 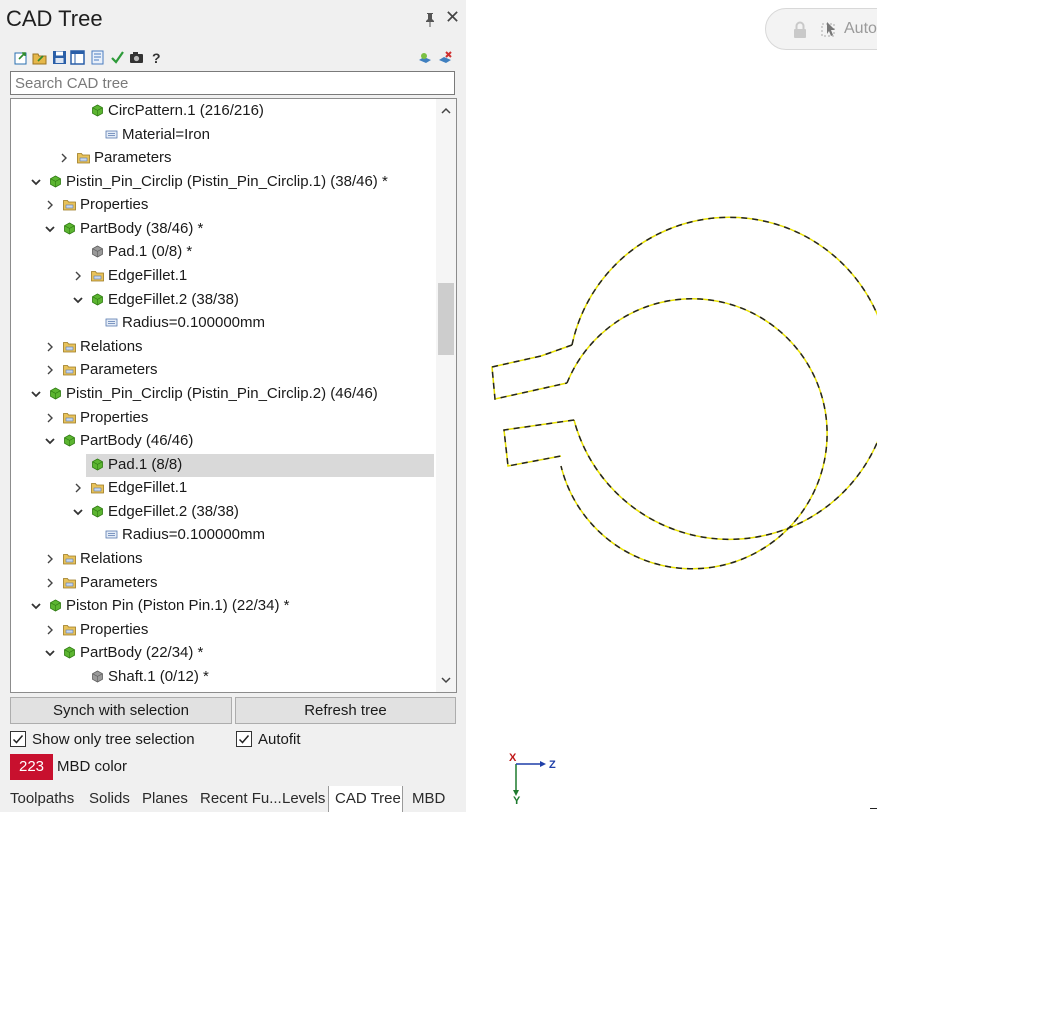 What do you see at coordinates (223, 465) in the screenshot?
I see `tree-node: Pad.1 (8/8)` at bounding box center [223, 465].